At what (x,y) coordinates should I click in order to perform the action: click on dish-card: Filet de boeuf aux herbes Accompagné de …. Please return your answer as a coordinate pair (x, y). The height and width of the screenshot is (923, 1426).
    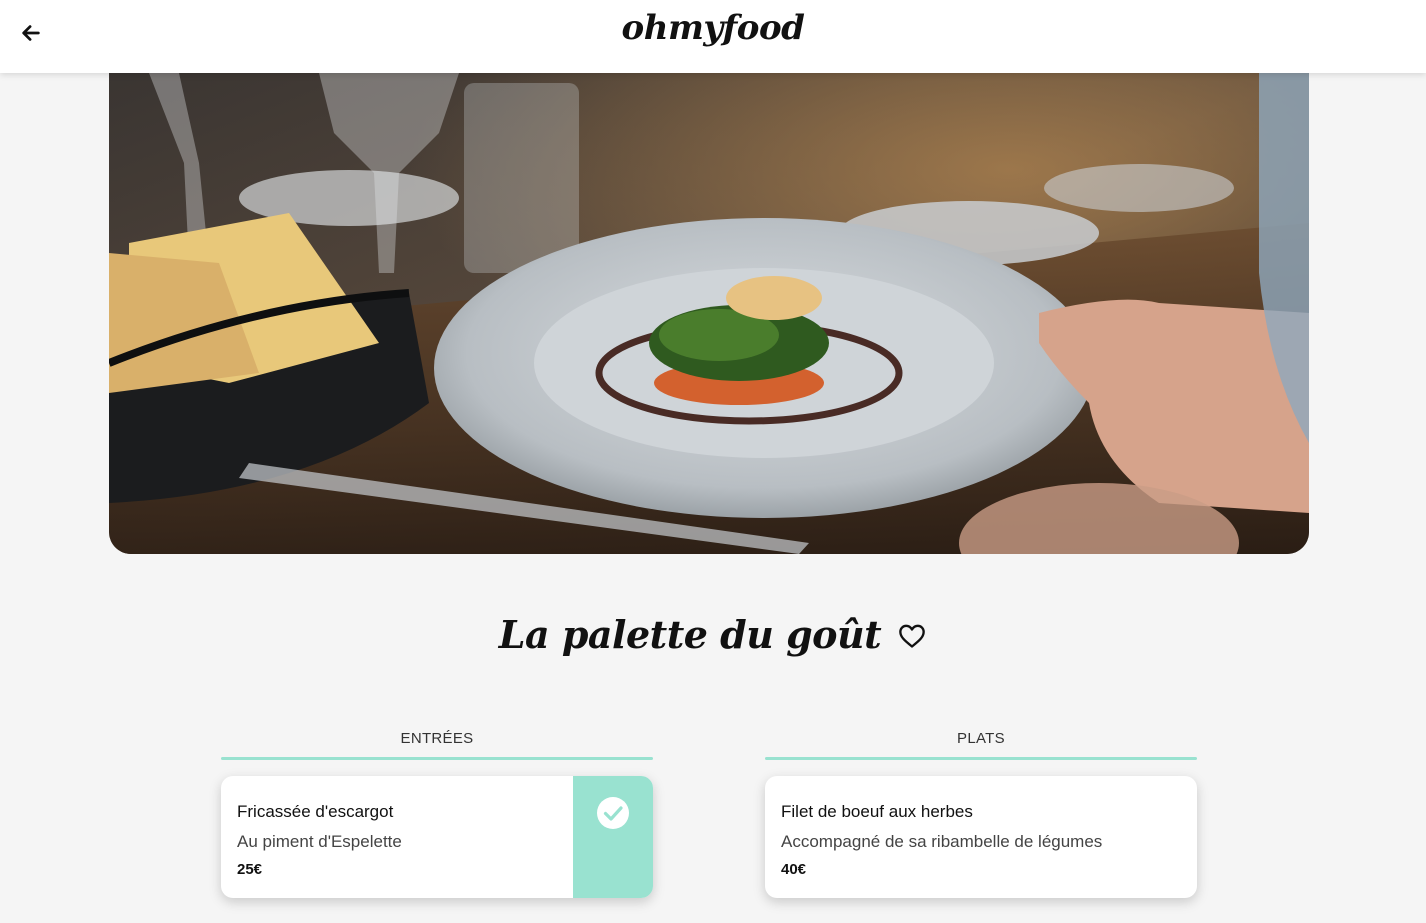
    Looking at the image, I should click on (981, 837).